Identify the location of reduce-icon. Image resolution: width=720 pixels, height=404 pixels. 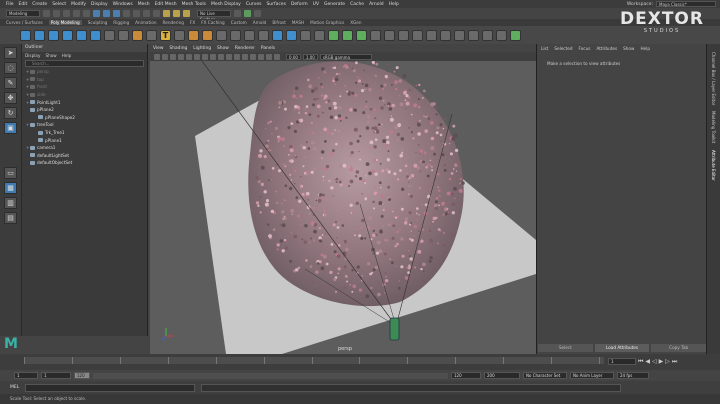
(431, 35).